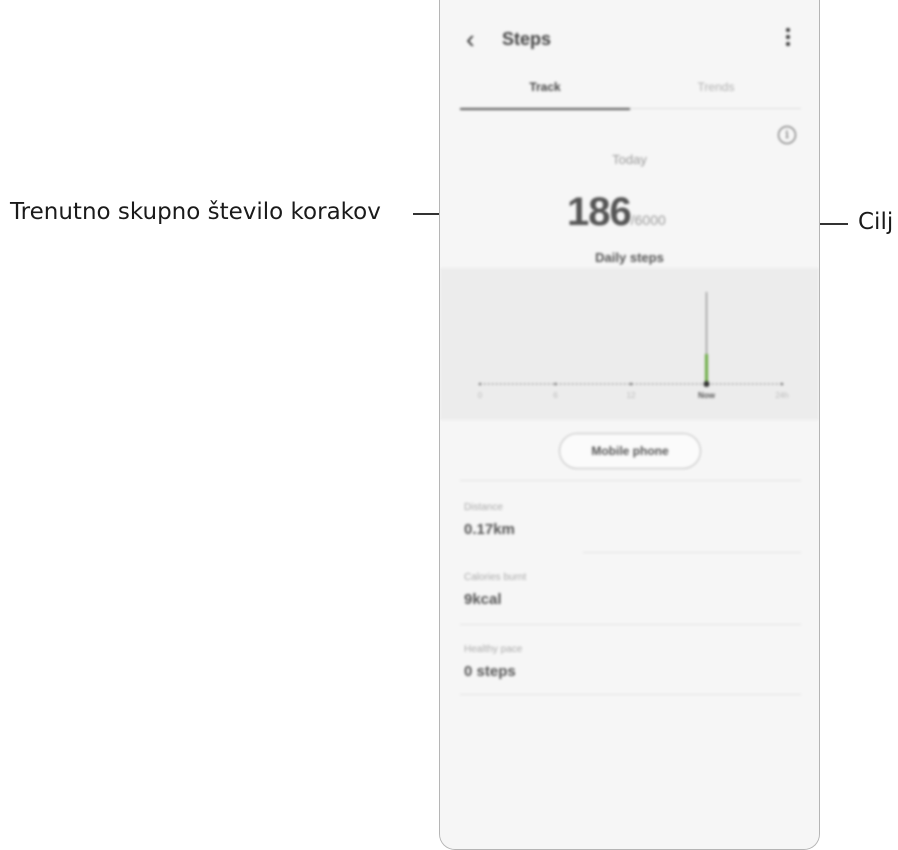 Image resolution: width=898 pixels, height=850 pixels. What do you see at coordinates (629, 257) in the screenshot?
I see `daily-steps-caption: Daily steps` at bounding box center [629, 257].